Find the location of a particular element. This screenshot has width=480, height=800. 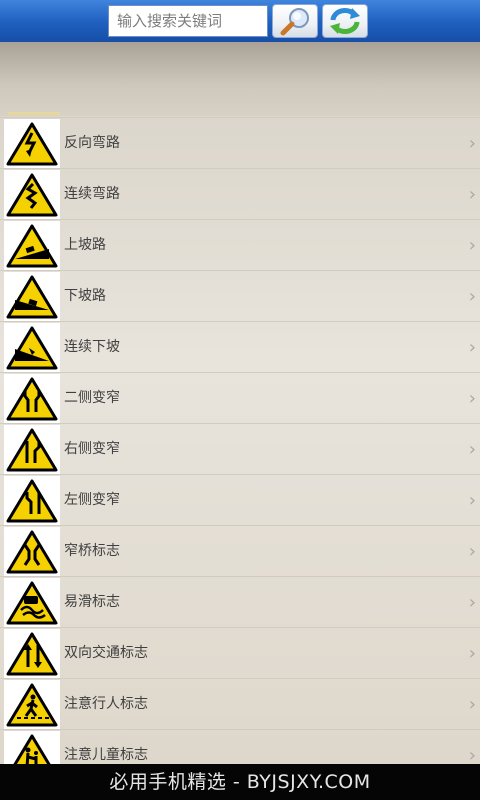

list-item: 上坡路 › is located at coordinates (240, 244).